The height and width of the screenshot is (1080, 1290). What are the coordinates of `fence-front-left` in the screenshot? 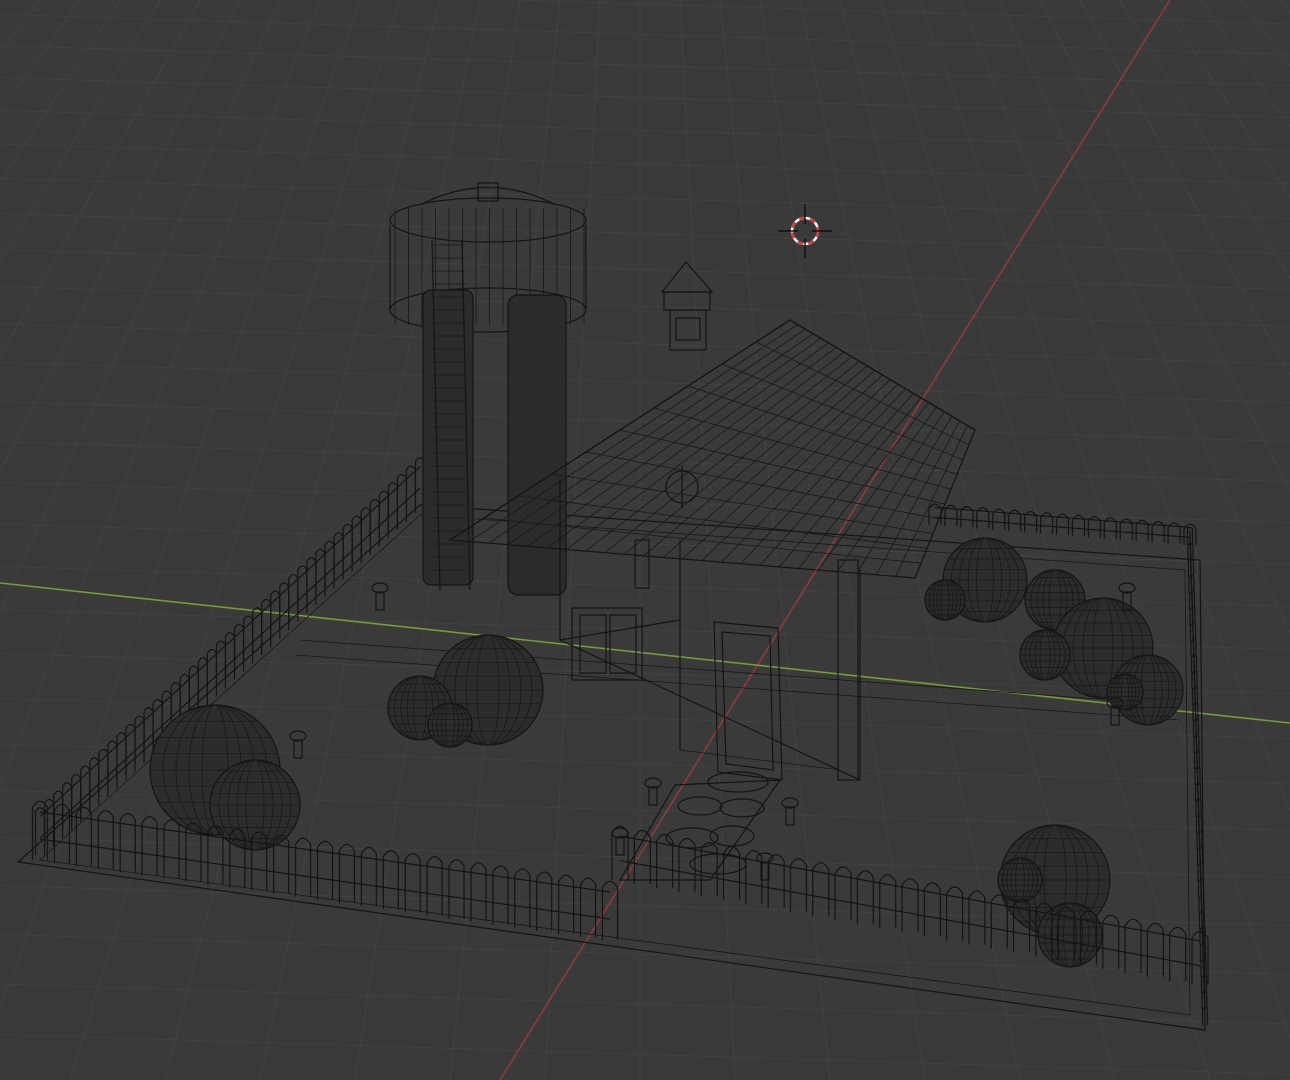 It's located at (325, 870).